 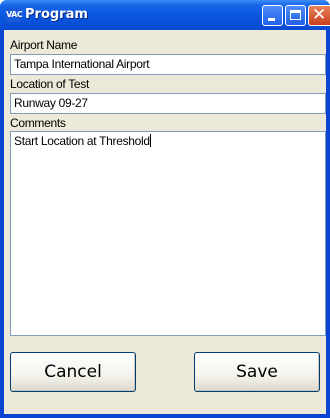 I want to click on app-icon: VAC, so click(x=14, y=15).